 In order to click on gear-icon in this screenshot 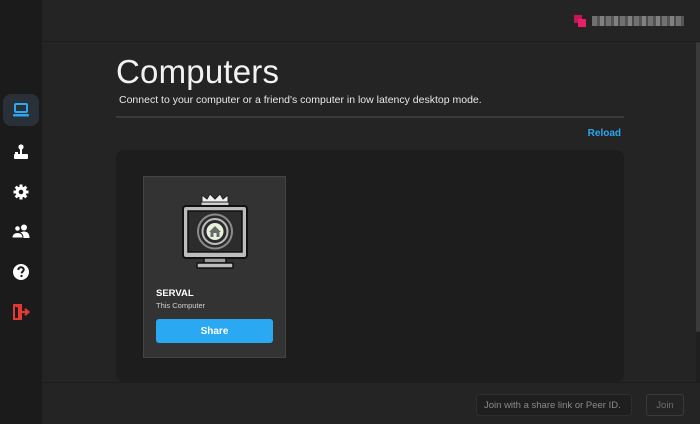, I will do `click(21, 192)`.